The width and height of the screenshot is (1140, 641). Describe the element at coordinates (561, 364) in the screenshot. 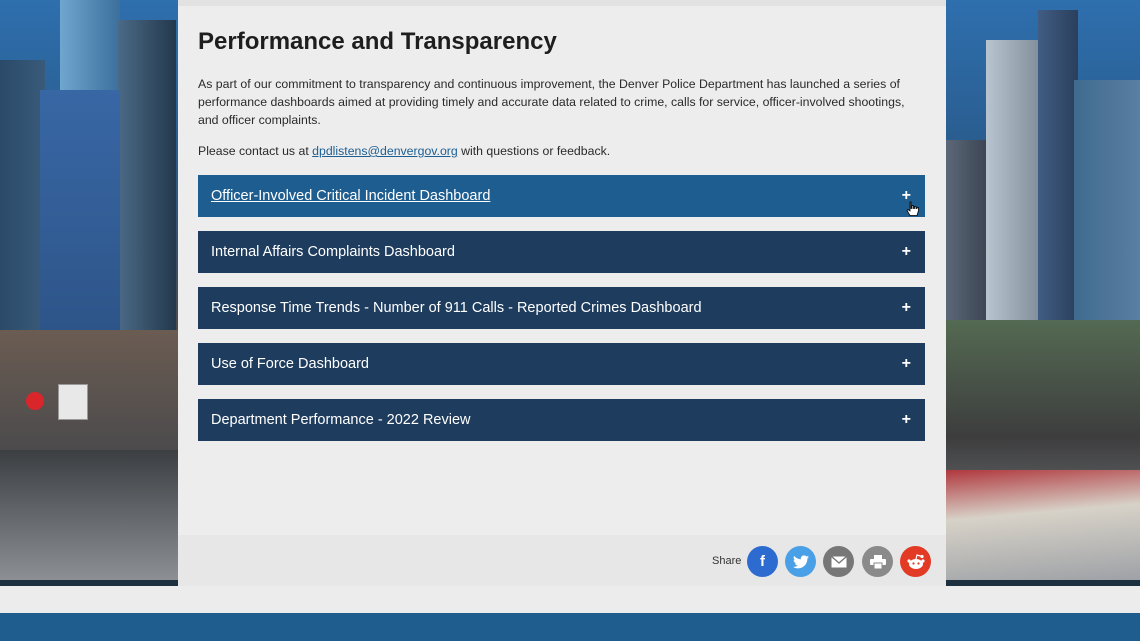

I see `accordion-use-of-force: Use of Force Dashboard +` at that location.